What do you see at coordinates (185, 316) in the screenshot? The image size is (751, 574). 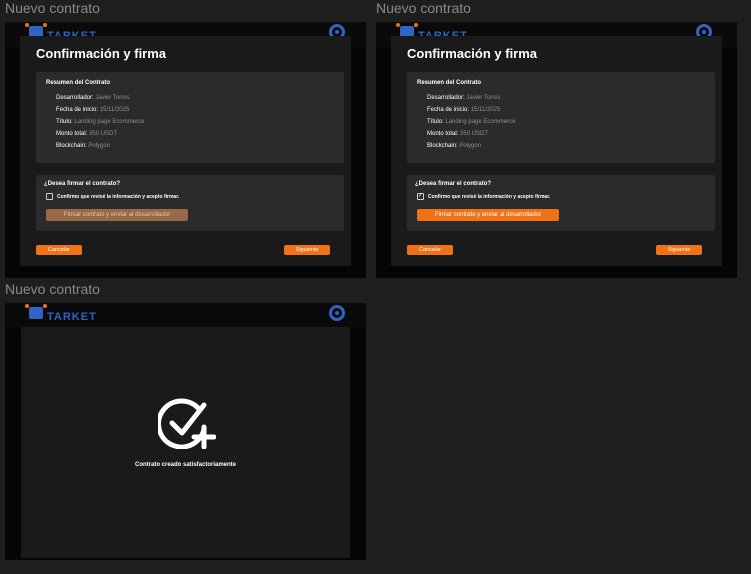 I see `app-header: TARKET` at bounding box center [185, 316].